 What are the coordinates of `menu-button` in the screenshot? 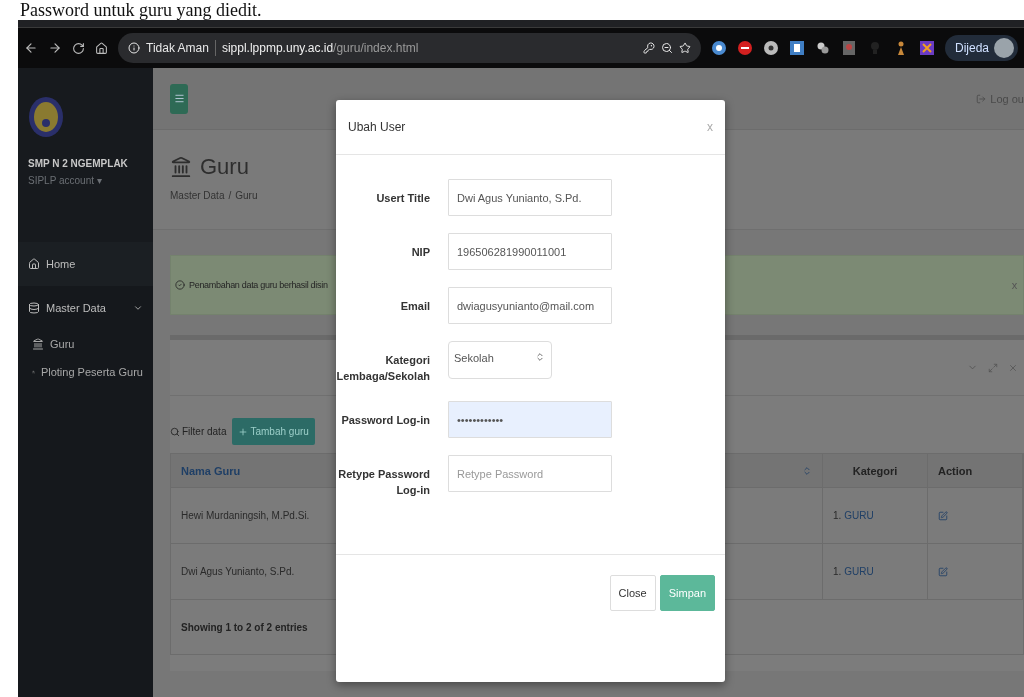 It's located at (179, 98).